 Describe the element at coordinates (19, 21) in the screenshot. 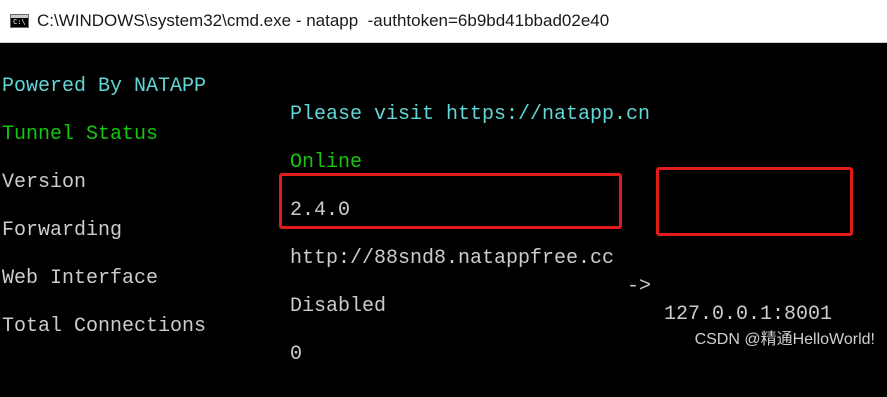

I see `cmd-icon: C:\` at that location.